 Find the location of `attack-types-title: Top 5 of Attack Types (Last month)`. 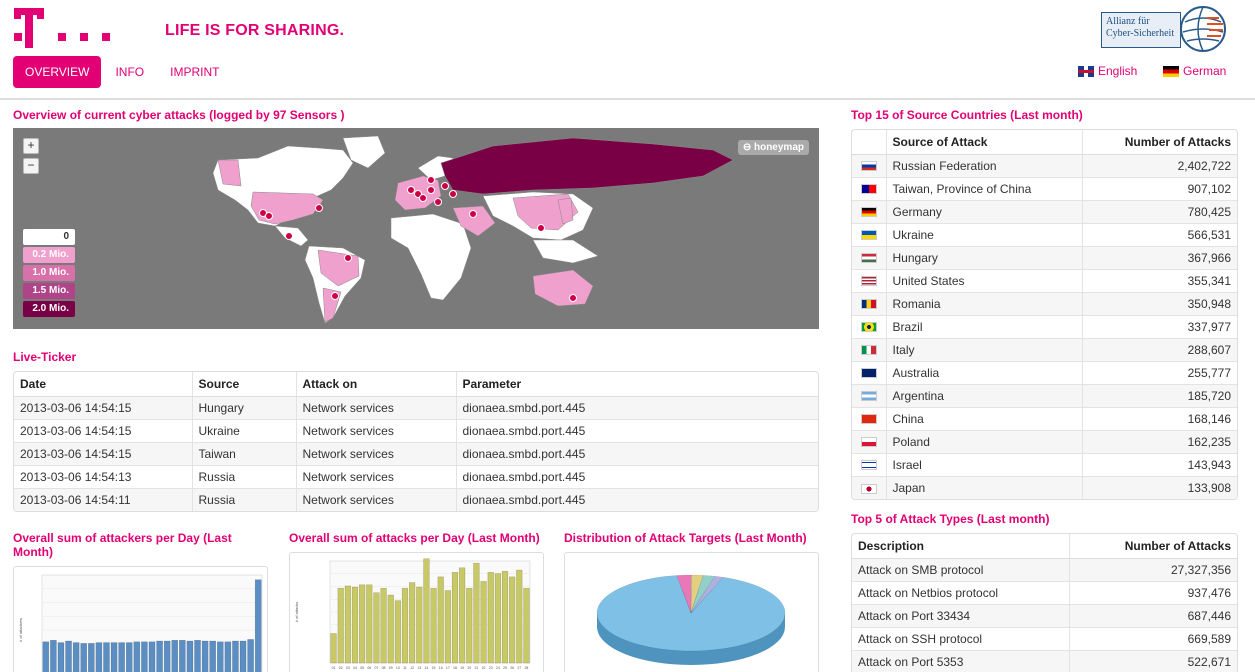

attack-types-title: Top 5 of Attack Types (Last month) is located at coordinates (950, 519).